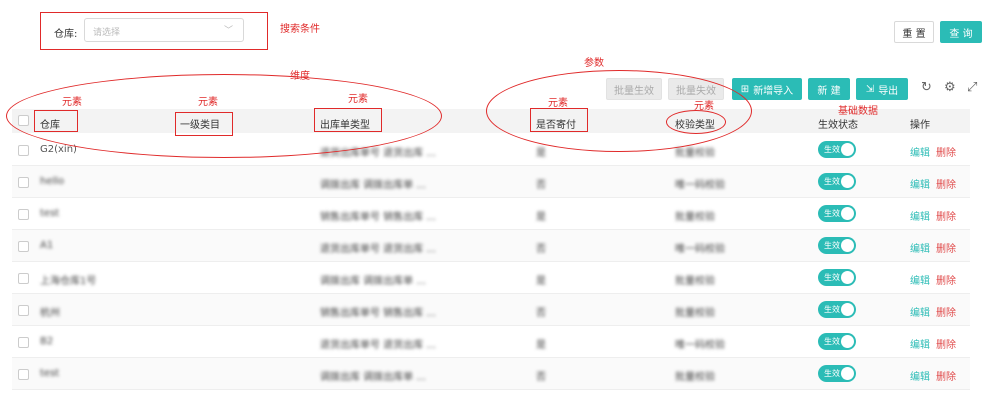  What do you see at coordinates (745, 89) in the screenshot?
I see `import-icon: ⊞` at bounding box center [745, 89].